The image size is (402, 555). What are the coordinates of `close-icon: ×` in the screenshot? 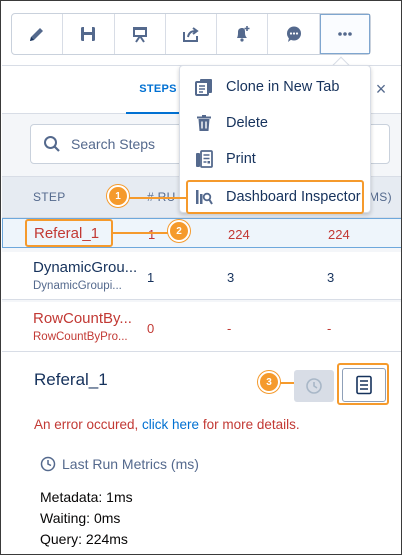 It's located at (381, 89).